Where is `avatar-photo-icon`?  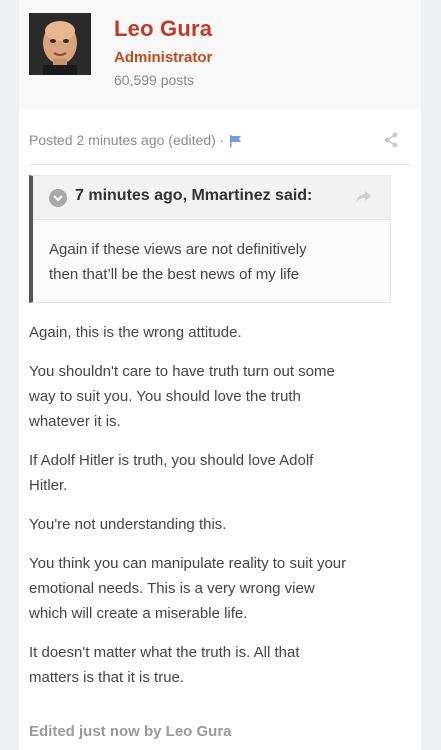 avatar-photo-icon is located at coordinates (60, 44).